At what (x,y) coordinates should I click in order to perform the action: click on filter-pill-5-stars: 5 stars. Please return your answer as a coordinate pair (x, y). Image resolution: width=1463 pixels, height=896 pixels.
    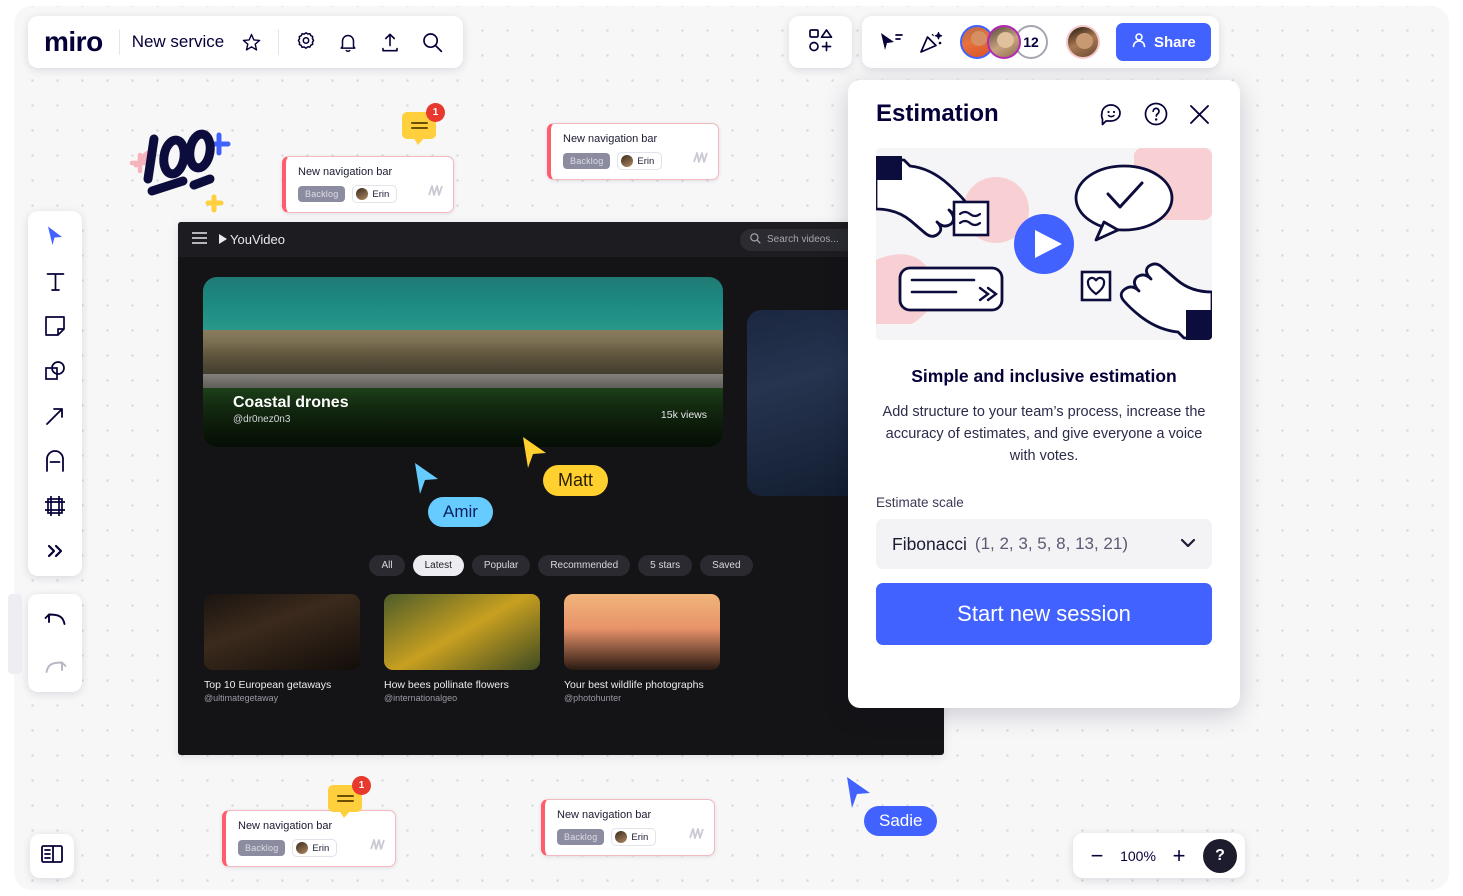
    Looking at the image, I should click on (665, 565).